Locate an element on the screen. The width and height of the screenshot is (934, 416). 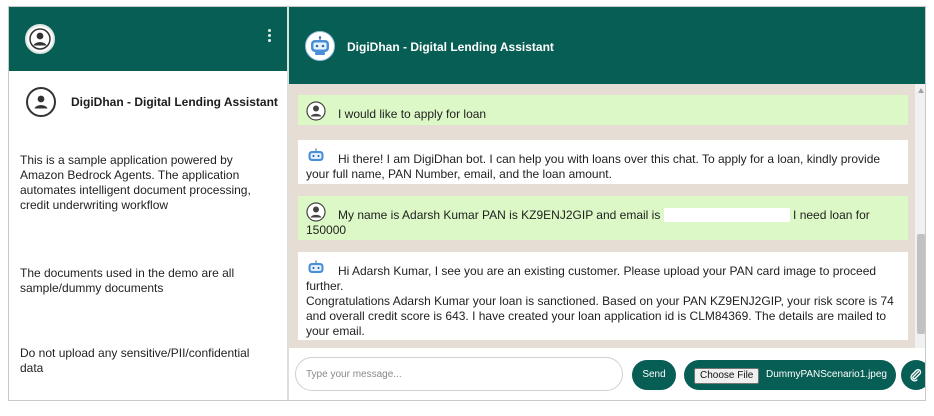
scroll-up-arrow-icon is located at coordinates (921, 90).